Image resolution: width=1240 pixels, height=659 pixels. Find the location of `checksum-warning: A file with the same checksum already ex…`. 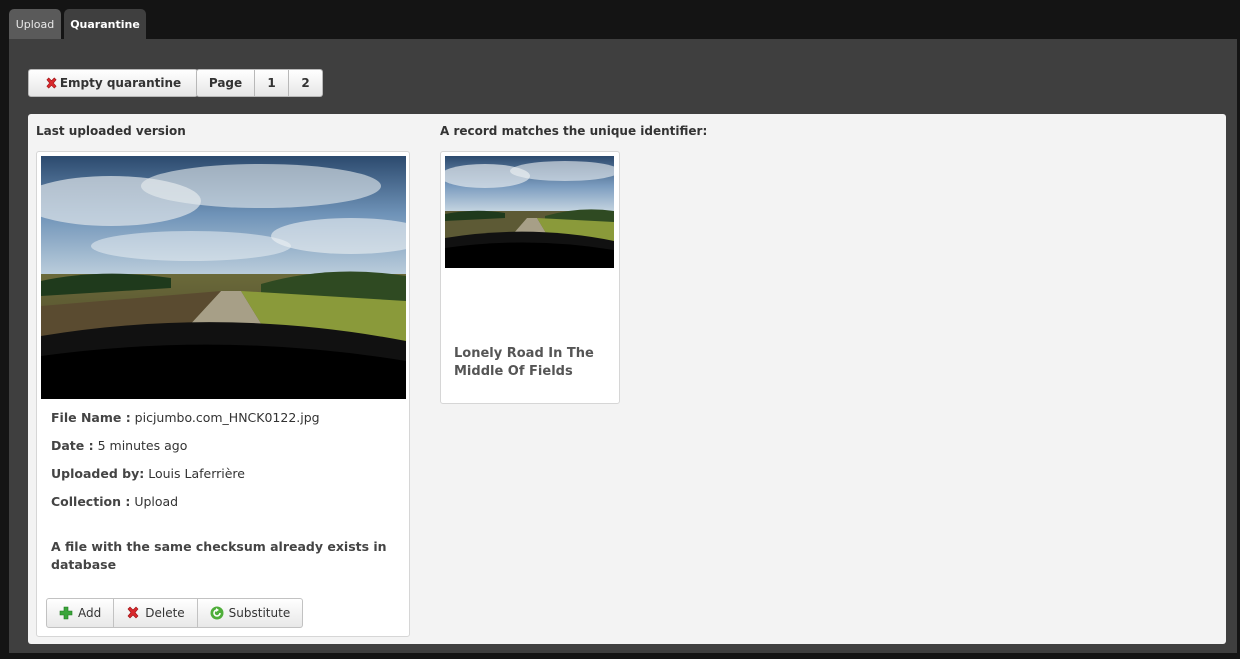

checksum-warning: A file with the same checksum already ex… is located at coordinates (219, 555).